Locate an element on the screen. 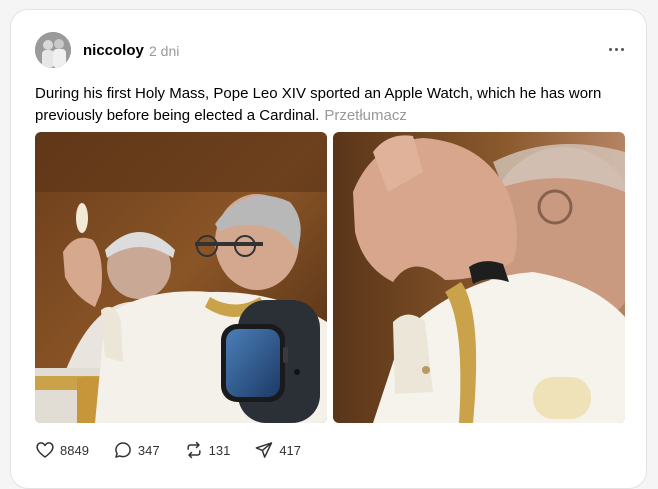 Image resolution: width=658 pixels, height=489 pixels. username: niccoloy is located at coordinates (113, 50).